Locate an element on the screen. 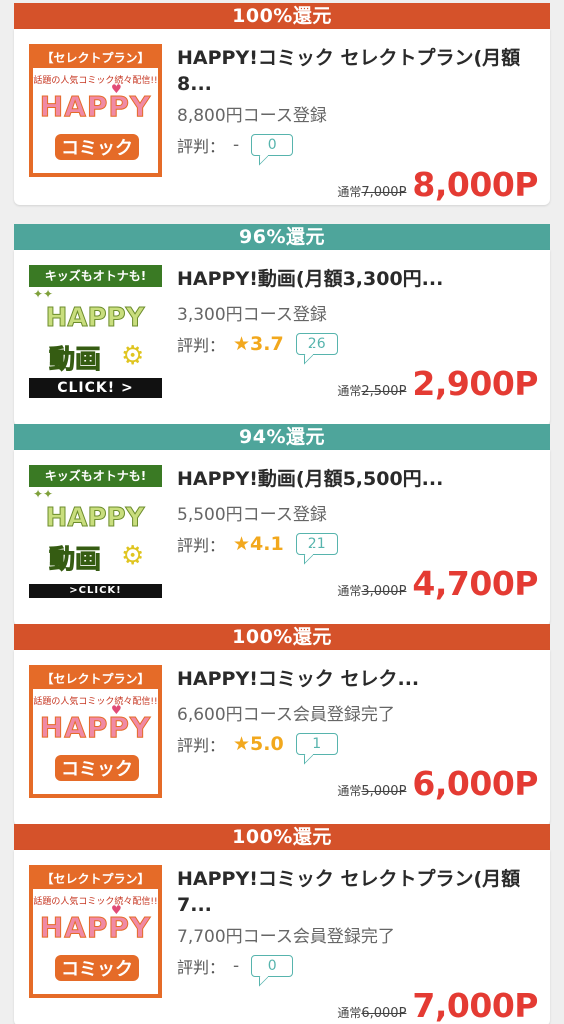 This screenshot has width=564, height=1024. return-rate-banner: 96%還元 is located at coordinates (282, 237).